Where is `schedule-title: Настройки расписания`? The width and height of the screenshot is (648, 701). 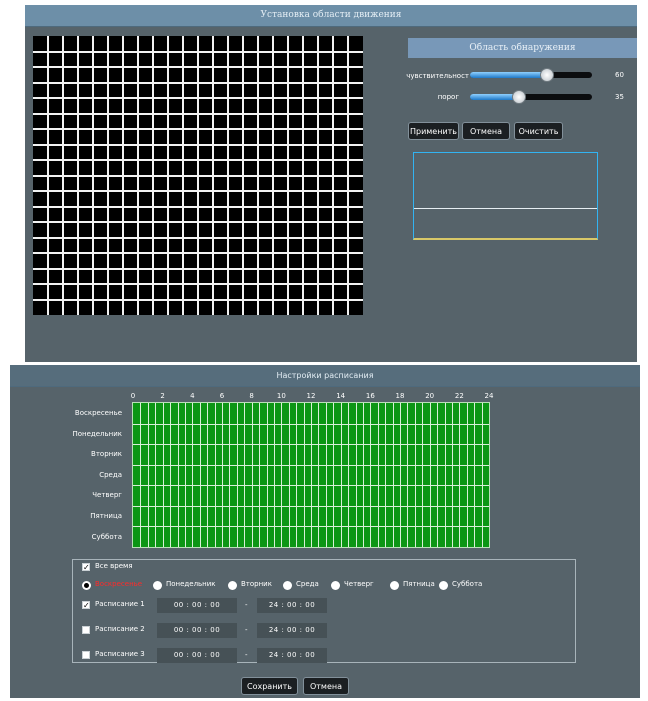
schedule-title: Настройки расписания is located at coordinates (325, 376).